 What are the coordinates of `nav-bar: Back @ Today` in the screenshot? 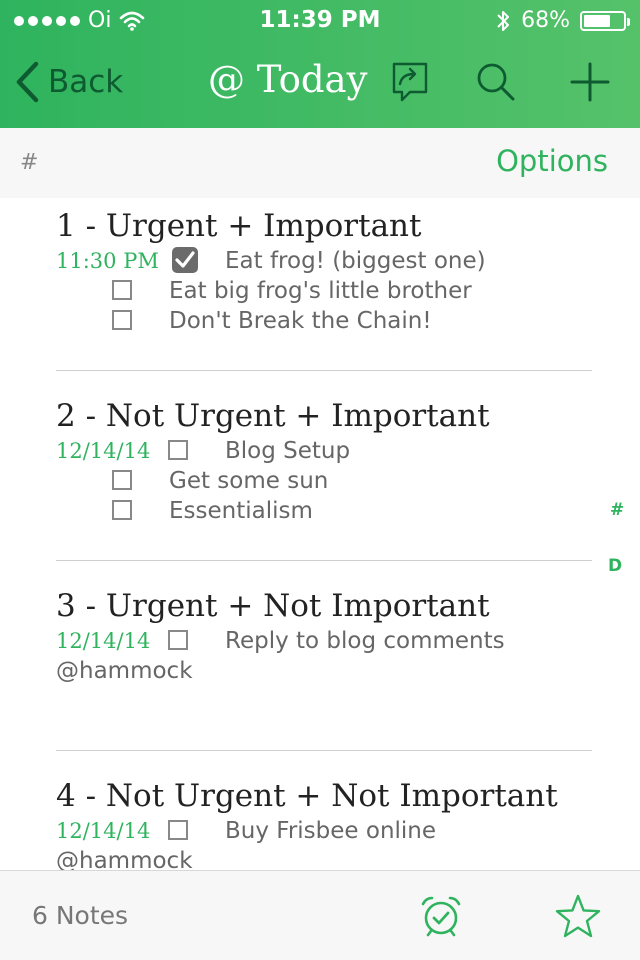 It's located at (320, 84).